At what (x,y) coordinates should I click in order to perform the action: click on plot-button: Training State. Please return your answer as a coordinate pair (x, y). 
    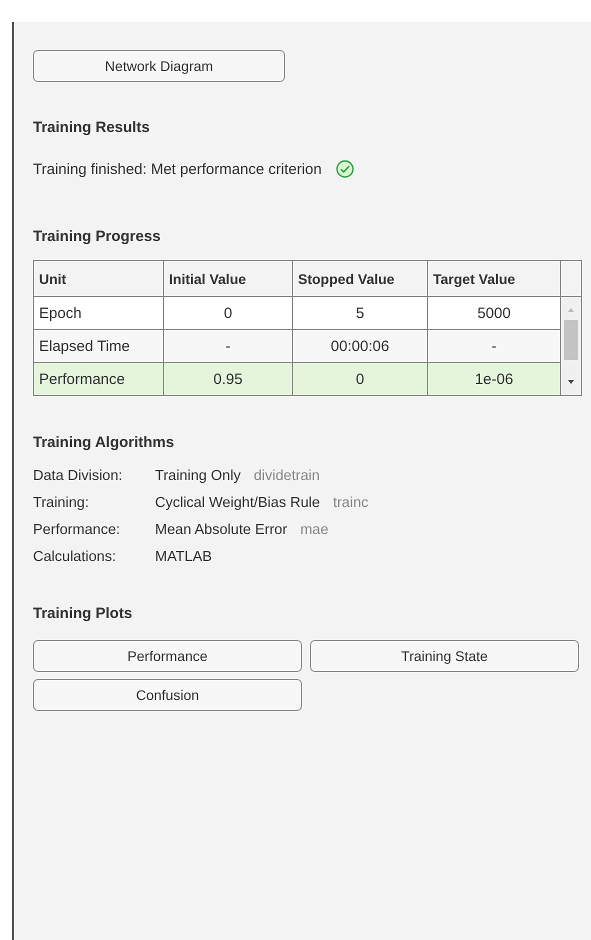
    Looking at the image, I should click on (444, 656).